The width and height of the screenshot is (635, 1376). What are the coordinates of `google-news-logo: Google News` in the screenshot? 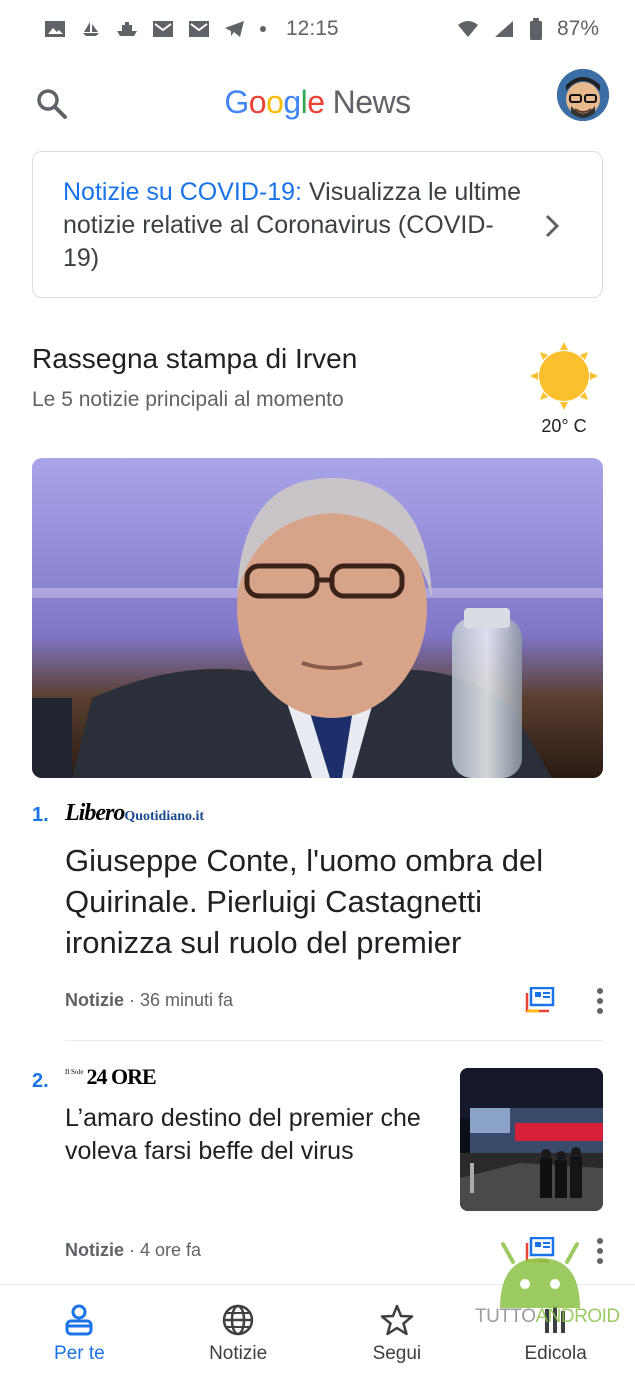 It's located at (318, 102).